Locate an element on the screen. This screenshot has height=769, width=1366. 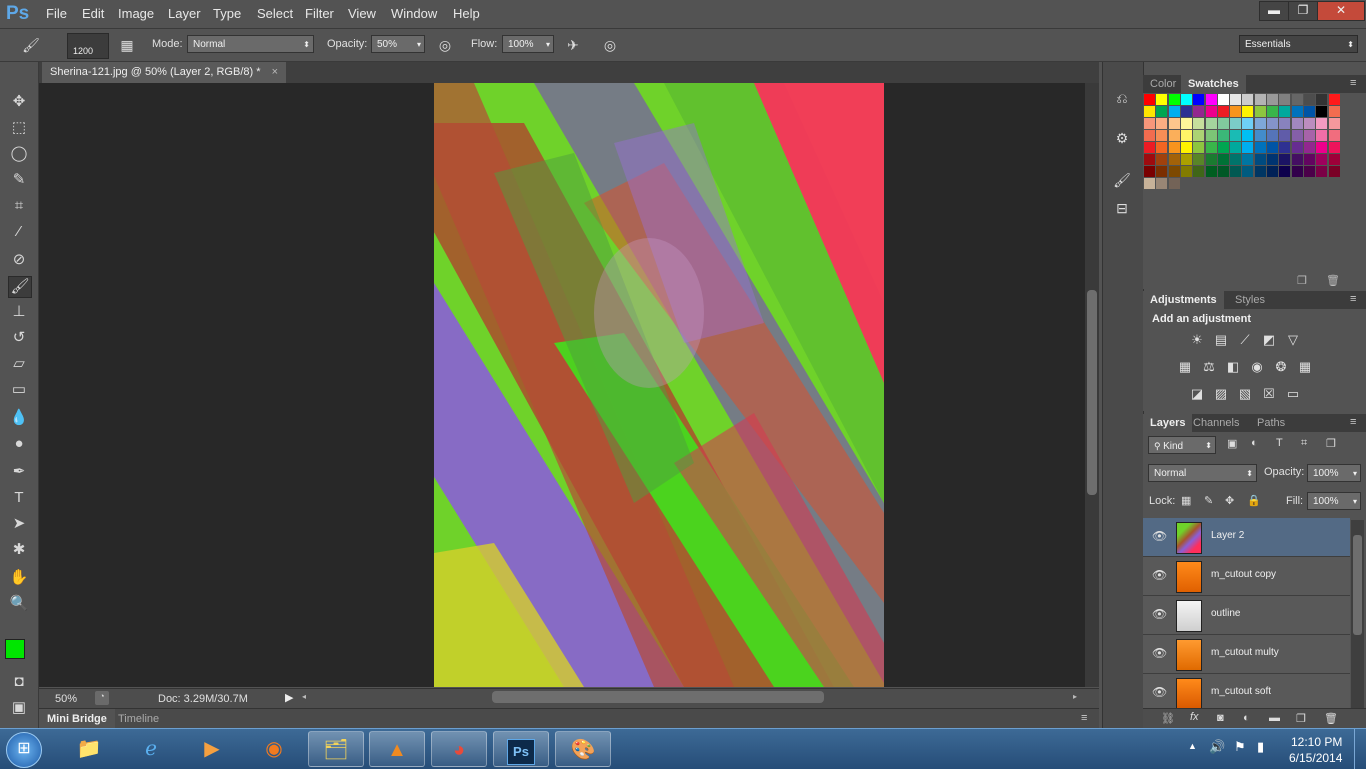
photoshop-taskbar-button: Ps is located at coordinates (521, 749).